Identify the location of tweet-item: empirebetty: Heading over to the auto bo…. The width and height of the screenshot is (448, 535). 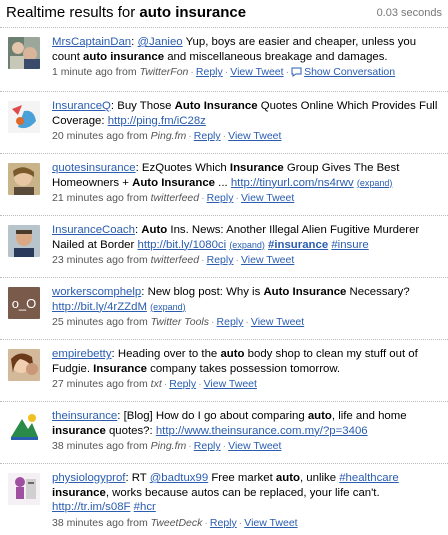
(224, 371).